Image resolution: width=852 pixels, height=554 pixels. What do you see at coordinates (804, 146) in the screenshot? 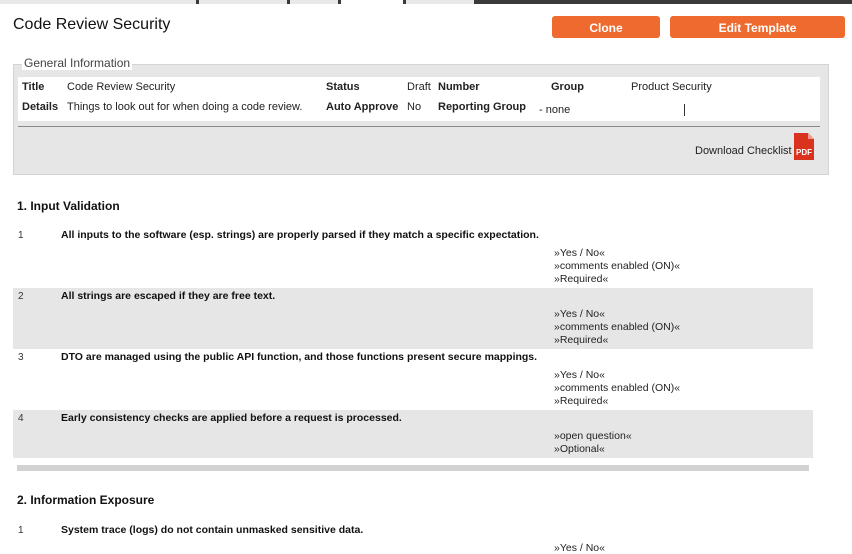
I see `pdf-icon: PDF` at bounding box center [804, 146].